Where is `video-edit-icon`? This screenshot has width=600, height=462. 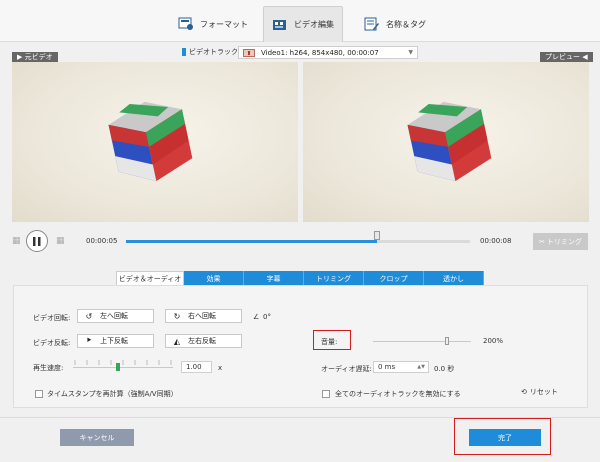
video-edit-icon is located at coordinates (280, 25).